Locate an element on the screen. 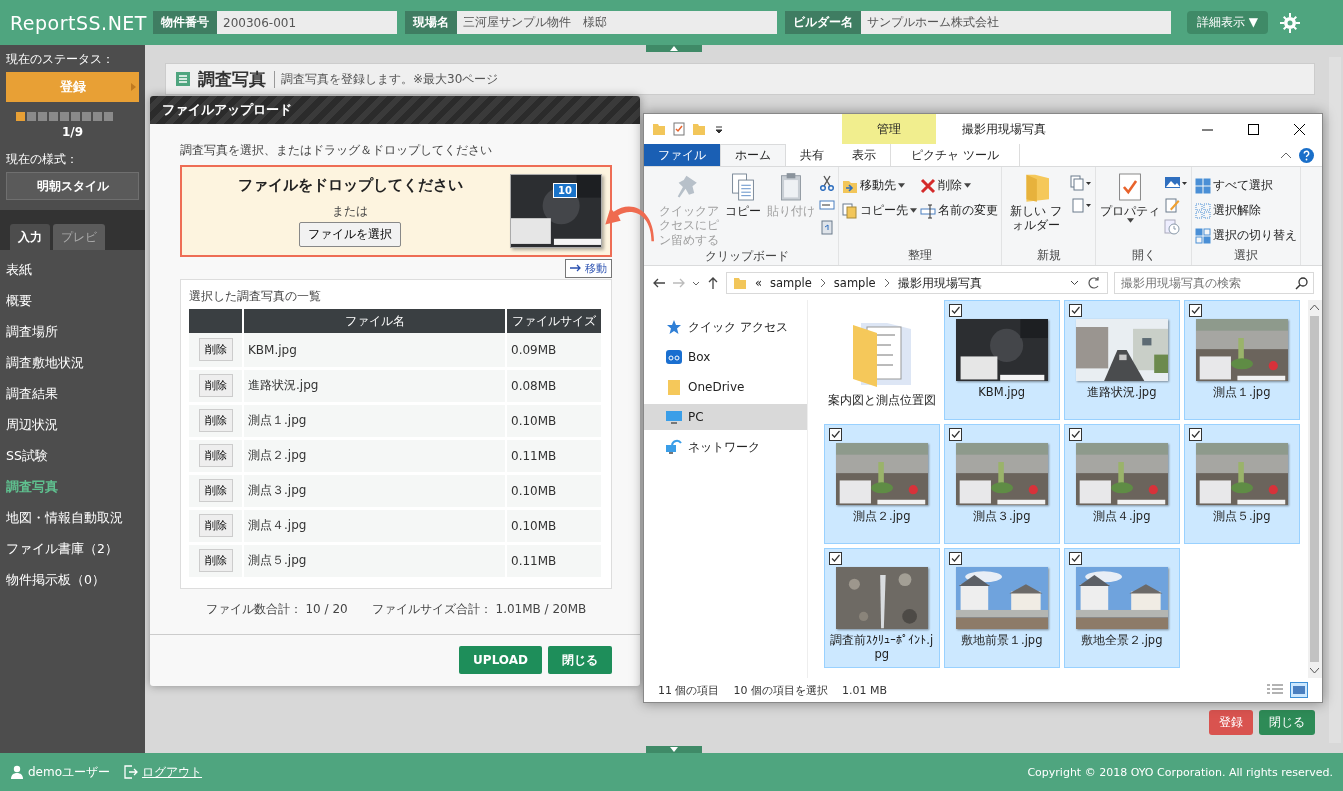  help-icon is located at coordinates (1306, 155).